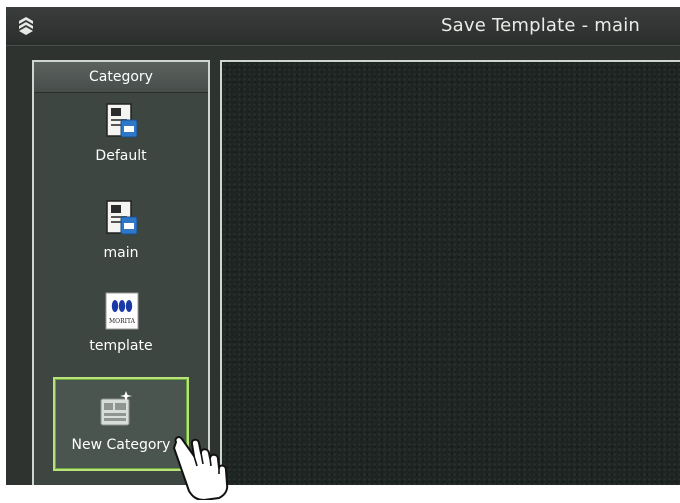  What do you see at coordinates (343, 26) in the screenshot?
I see `title-bar: Save Template - main` at bounding box center [343, 26].